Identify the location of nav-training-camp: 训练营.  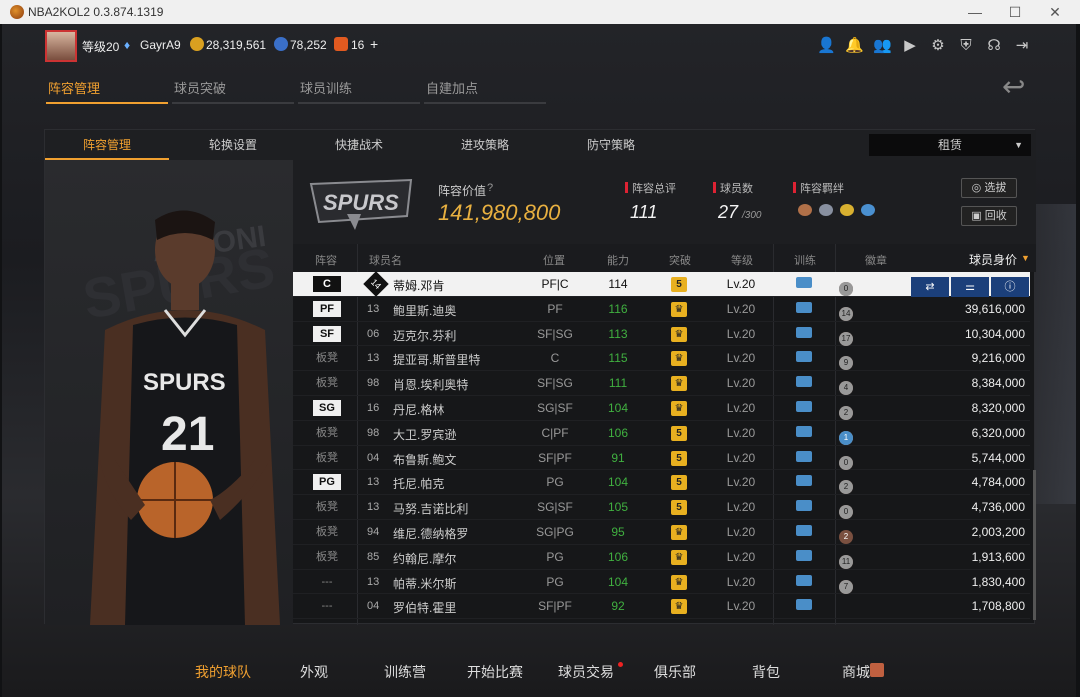
(405, 672).